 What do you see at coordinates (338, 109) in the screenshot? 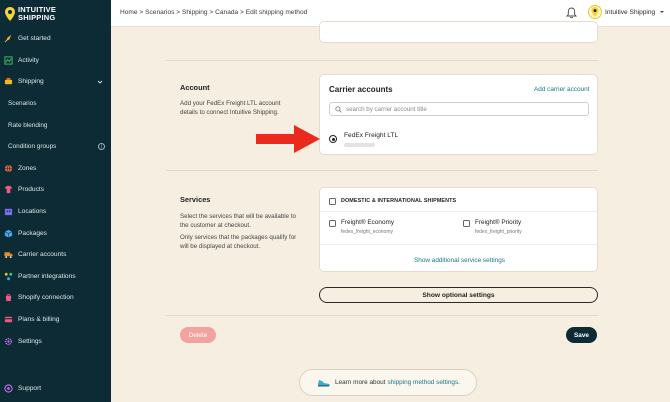
I see `search-icon` at bounding box center [338, 109].